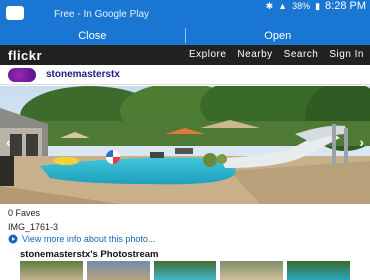  What do you see at coordinates (283, 6) in the screenshot?
I see `signal-icon: ▲` at bounding box center [283, 6].